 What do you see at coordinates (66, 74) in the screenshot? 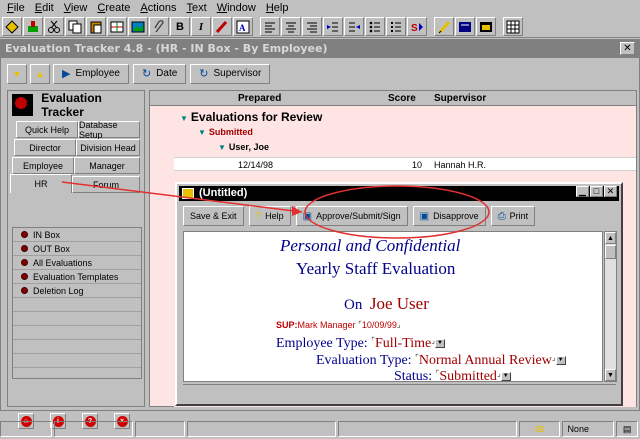
I see `play-icon: ▶` at bounding box center [66, 74].